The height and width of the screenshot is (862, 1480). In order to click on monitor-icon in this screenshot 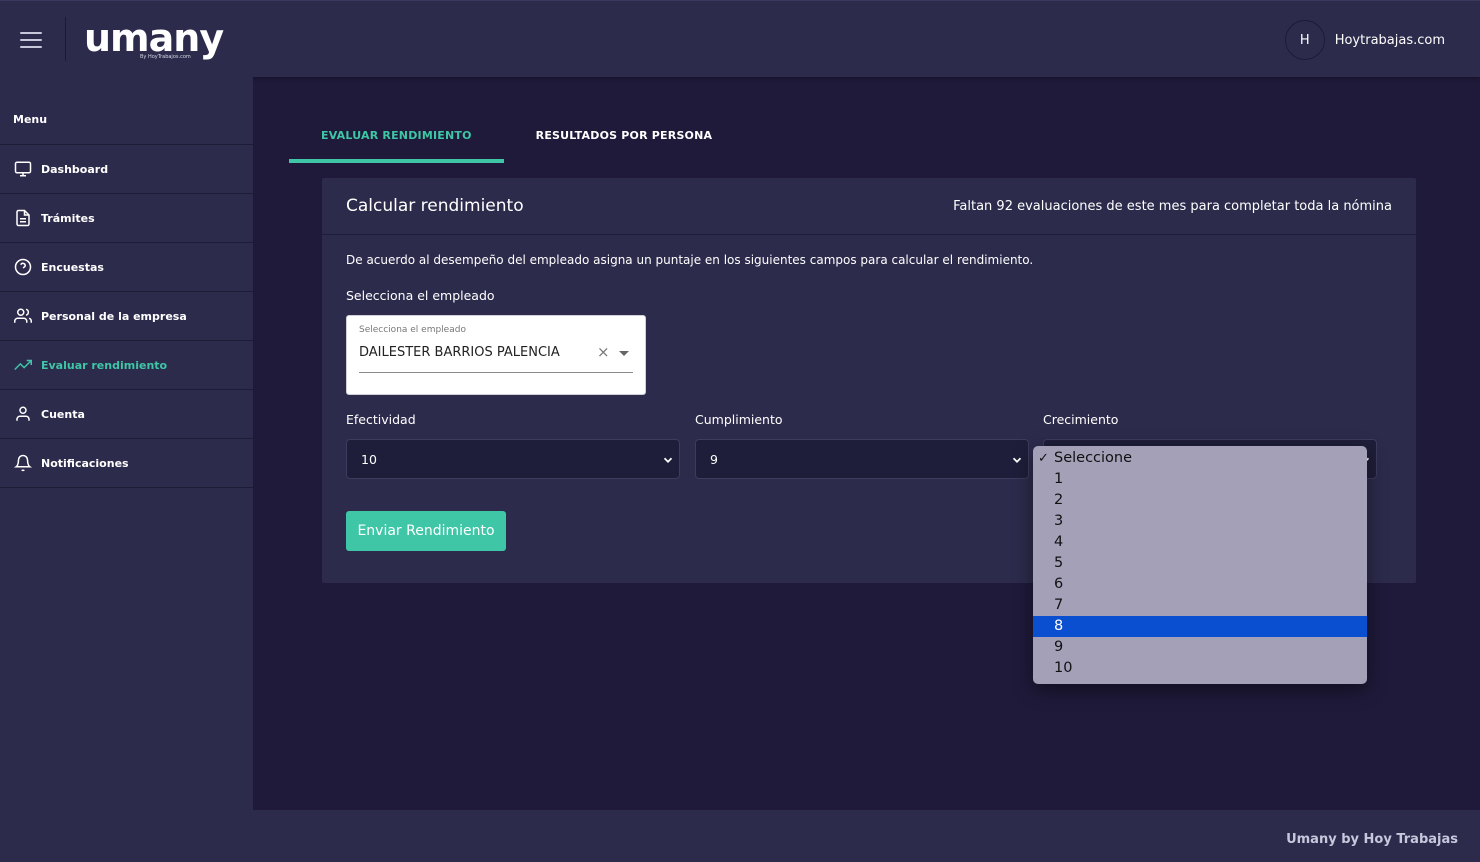, I will do `click(23, 169)`.